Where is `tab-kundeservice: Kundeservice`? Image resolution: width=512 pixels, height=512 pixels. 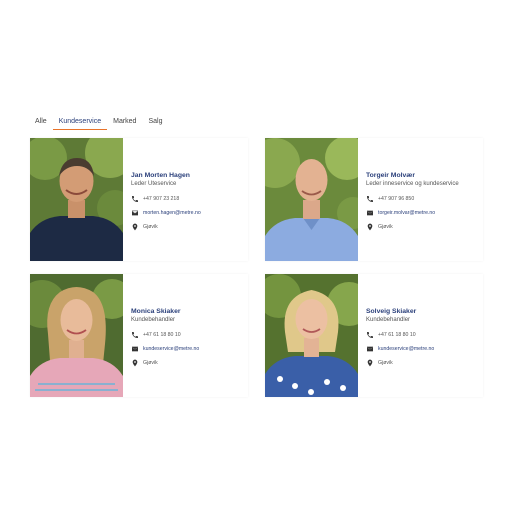 tab-kundeservice: Kundeservice is located at coordinates (80, 121).